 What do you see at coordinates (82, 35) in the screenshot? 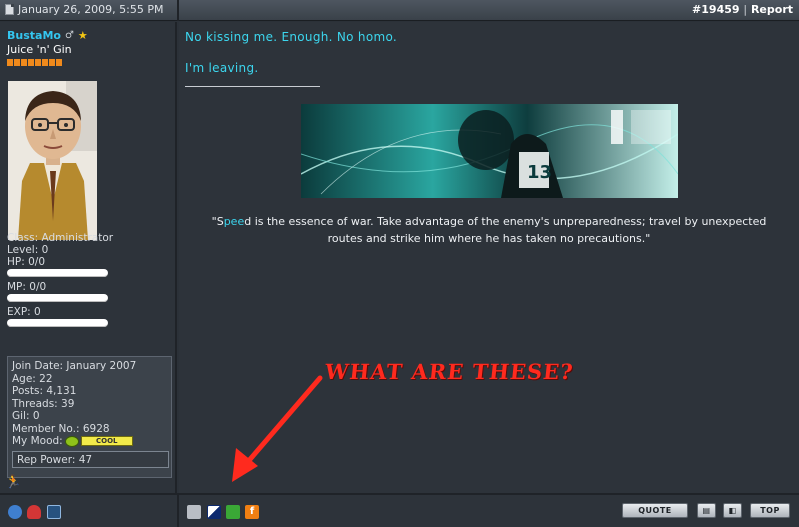
I see `star-icon: ★` at bounding box center [82, 35].